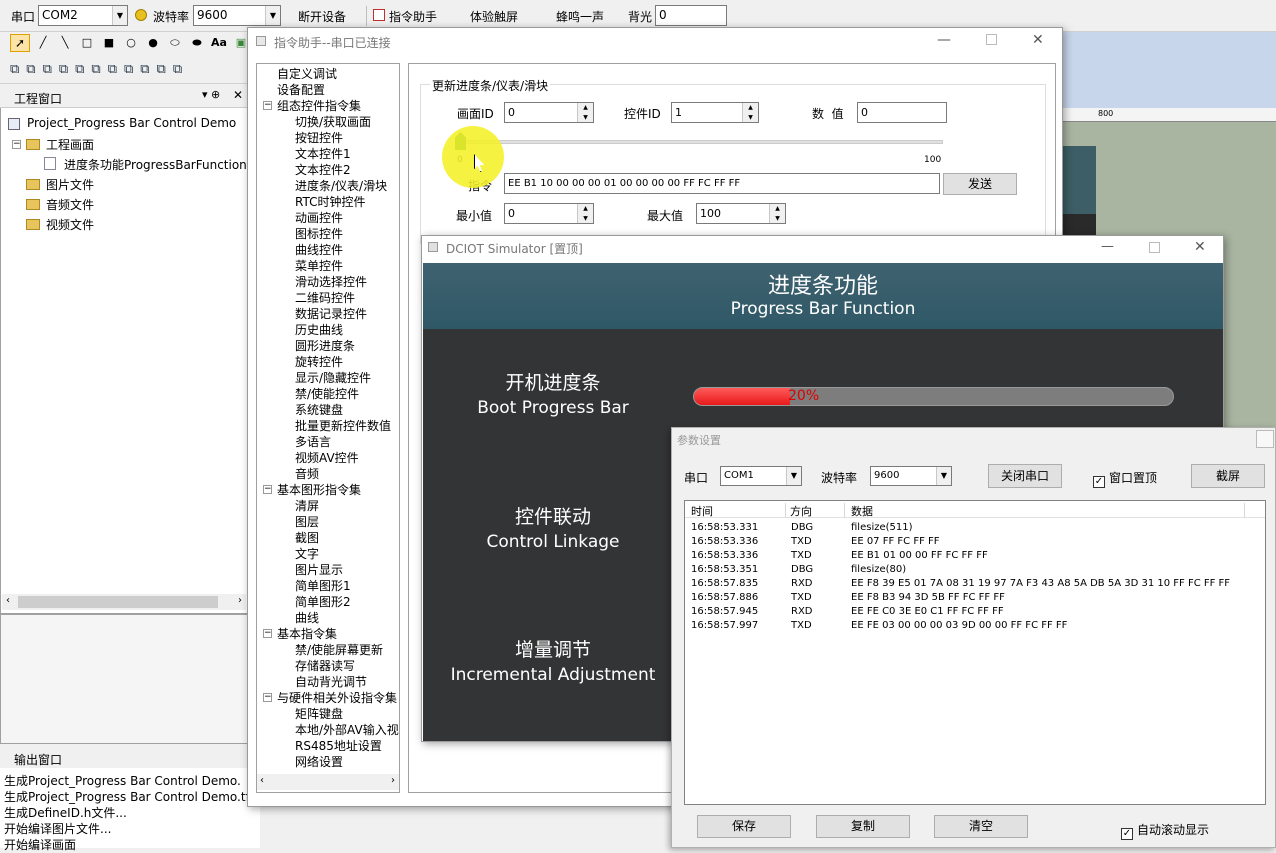  Describe the element at coordinates (118, 602) in the screenshot. I see `scroll-thumb` at that location.